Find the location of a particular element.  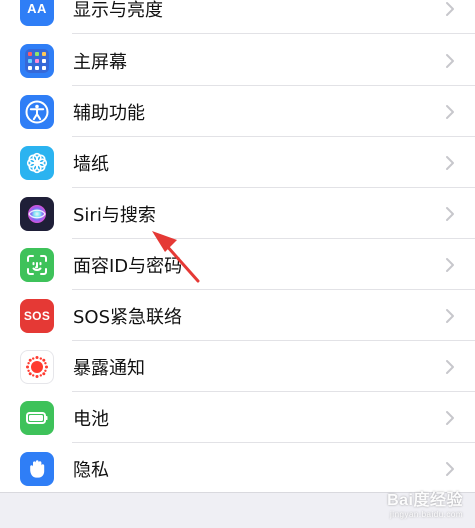

privacy-hand-icon is located at coordinates (37, 468).